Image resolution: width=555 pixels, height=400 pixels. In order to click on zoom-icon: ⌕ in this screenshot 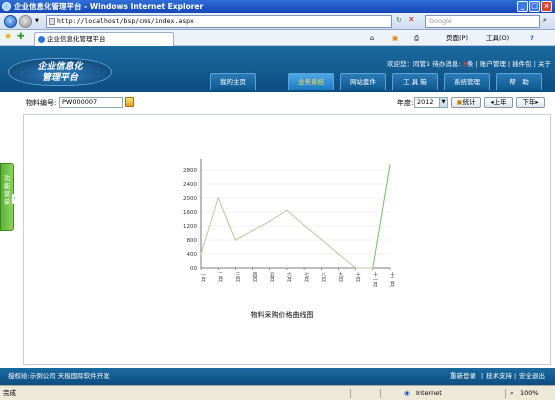, I will do `click(512, 393)`.